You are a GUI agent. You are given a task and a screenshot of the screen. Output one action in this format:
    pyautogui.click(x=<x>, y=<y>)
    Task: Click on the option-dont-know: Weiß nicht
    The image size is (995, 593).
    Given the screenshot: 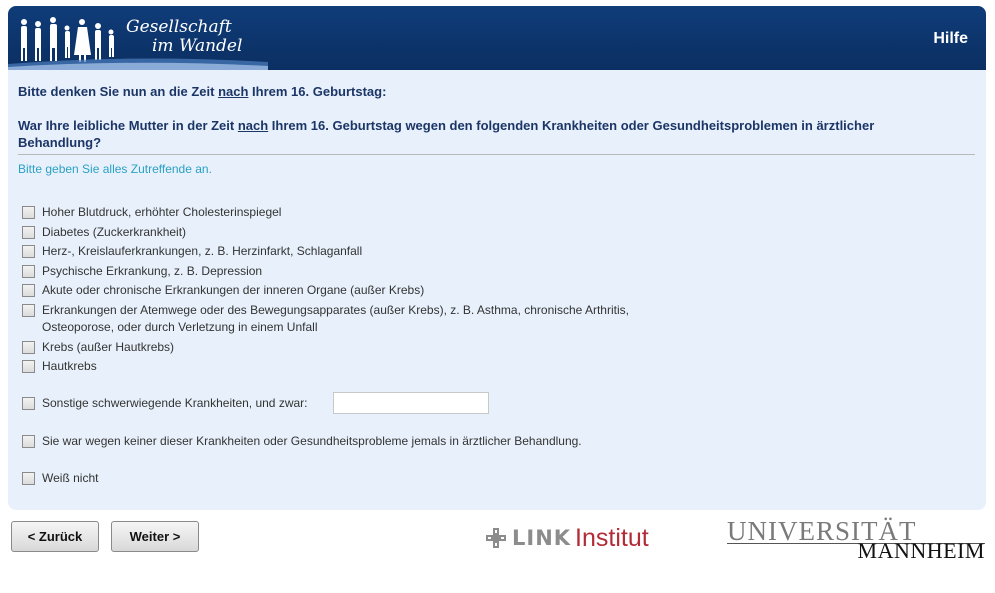 What is the action you would take?
    pyautogui.click(x=60, y=478)
    